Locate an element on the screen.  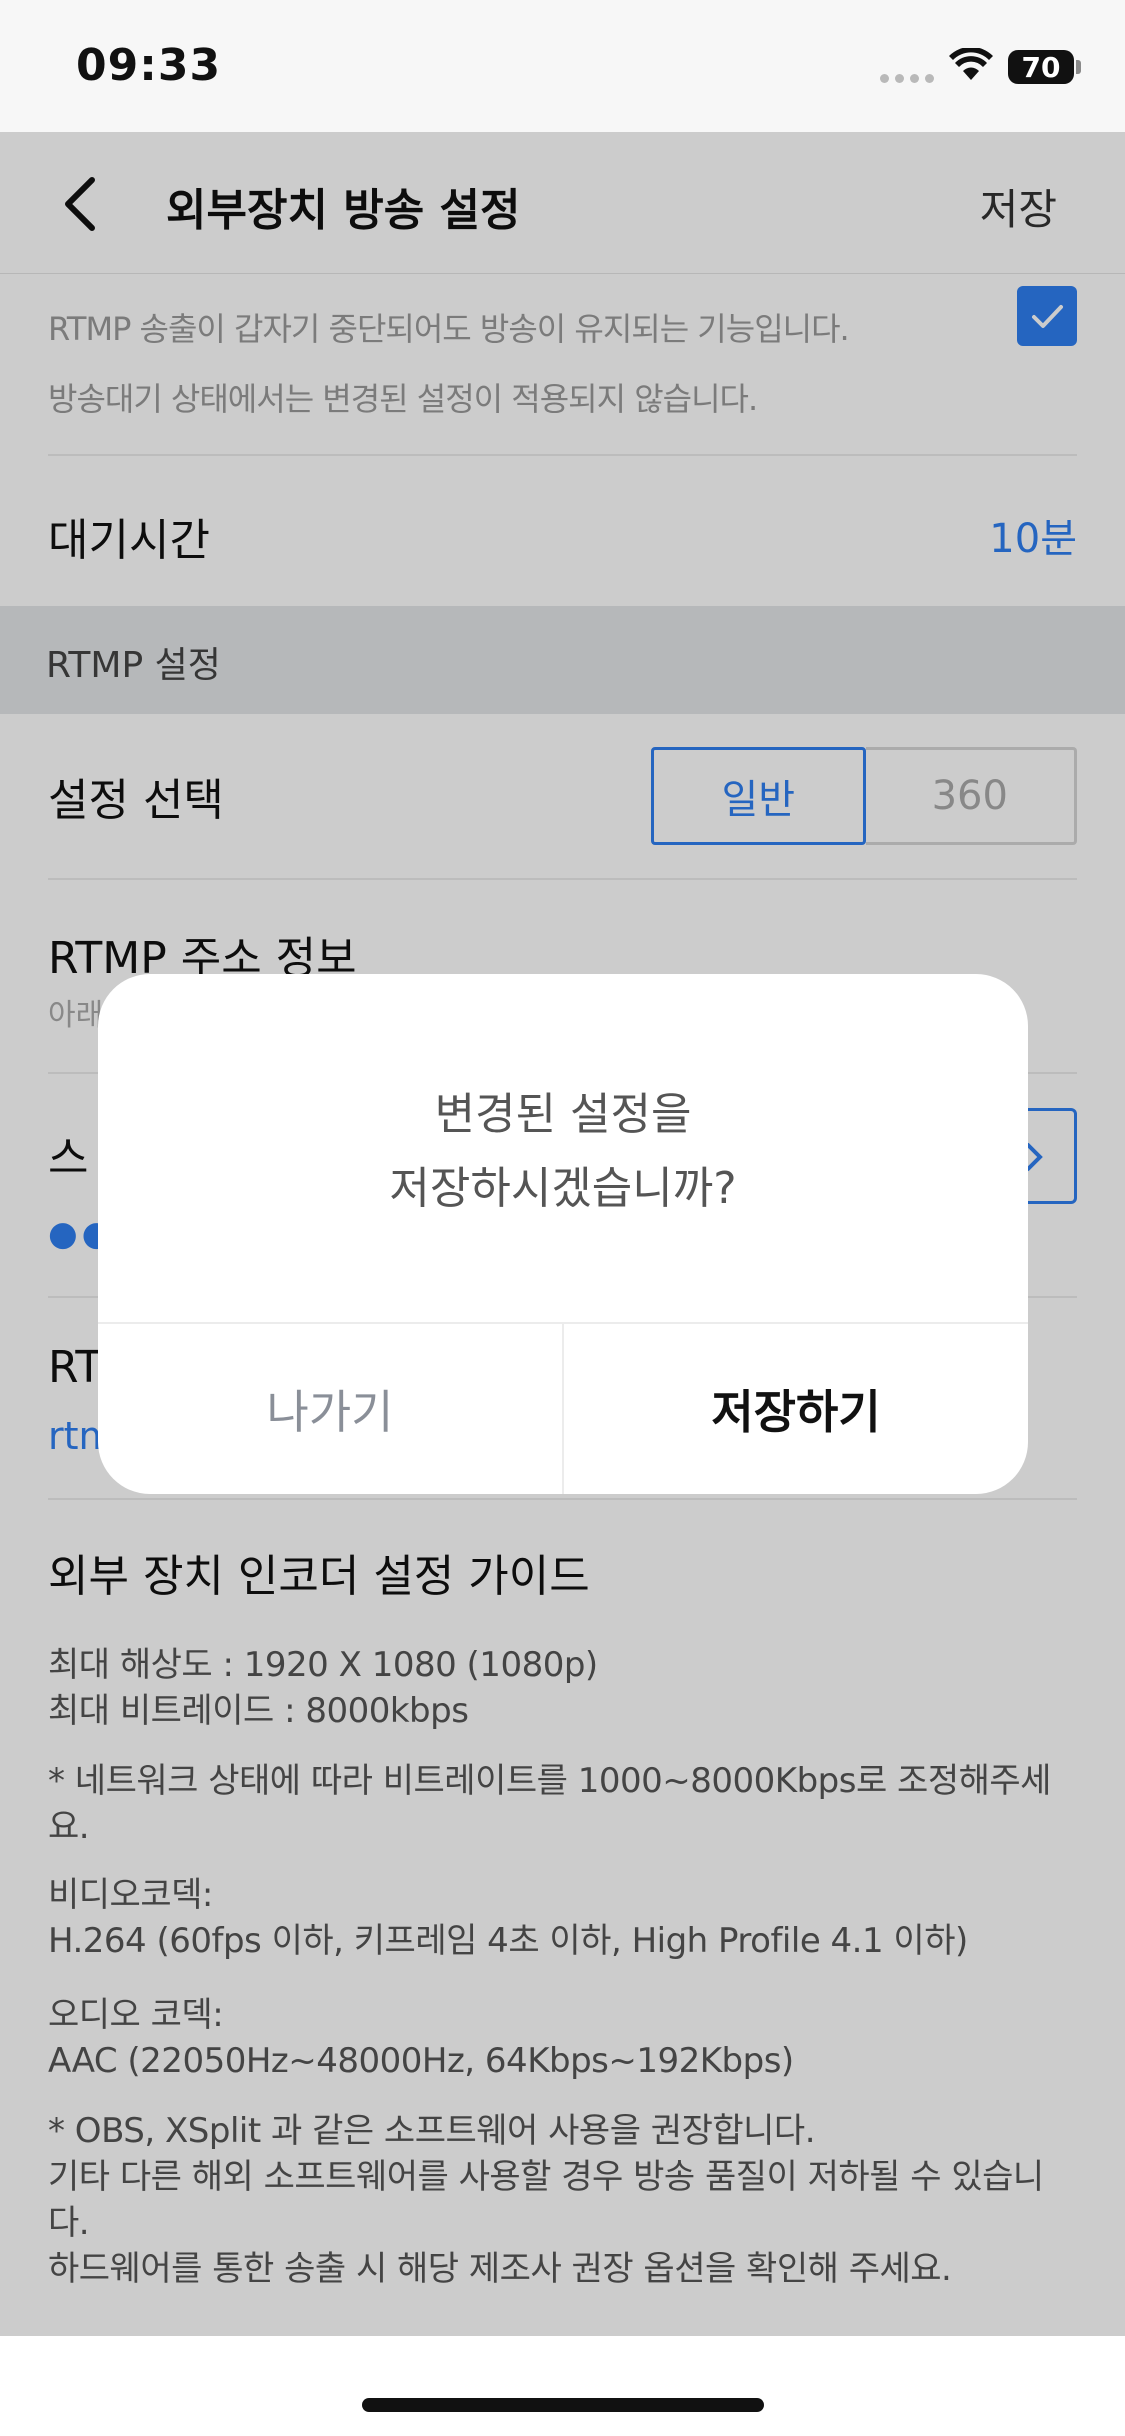
status-bar: 09:33 70 is located at coordinates (562, 66).